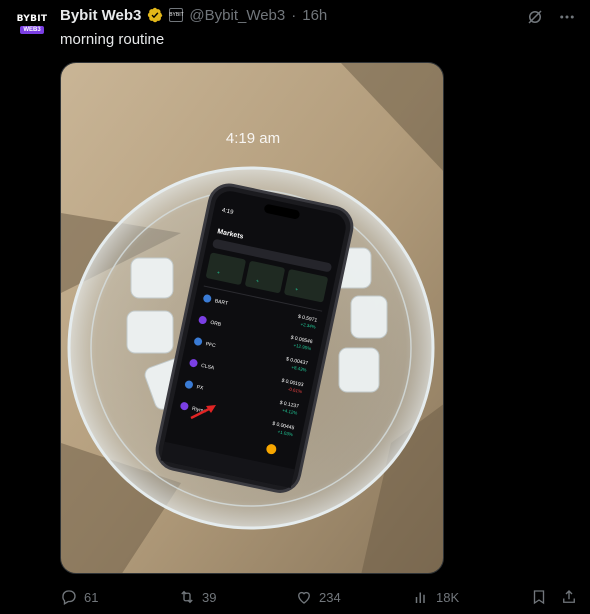 This screenshot has height=614, width=590. I want to click on tweet-text: morning routine, so click(112, 39).